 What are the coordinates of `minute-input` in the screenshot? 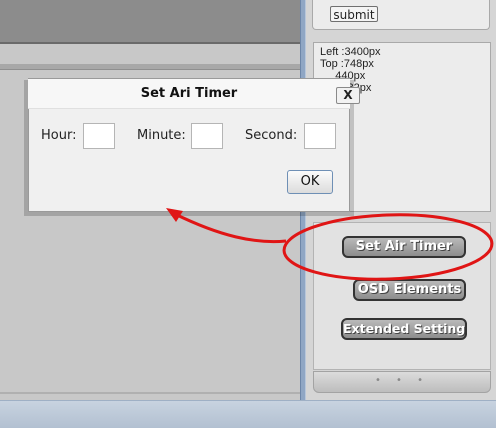 It's located at (207, 136).